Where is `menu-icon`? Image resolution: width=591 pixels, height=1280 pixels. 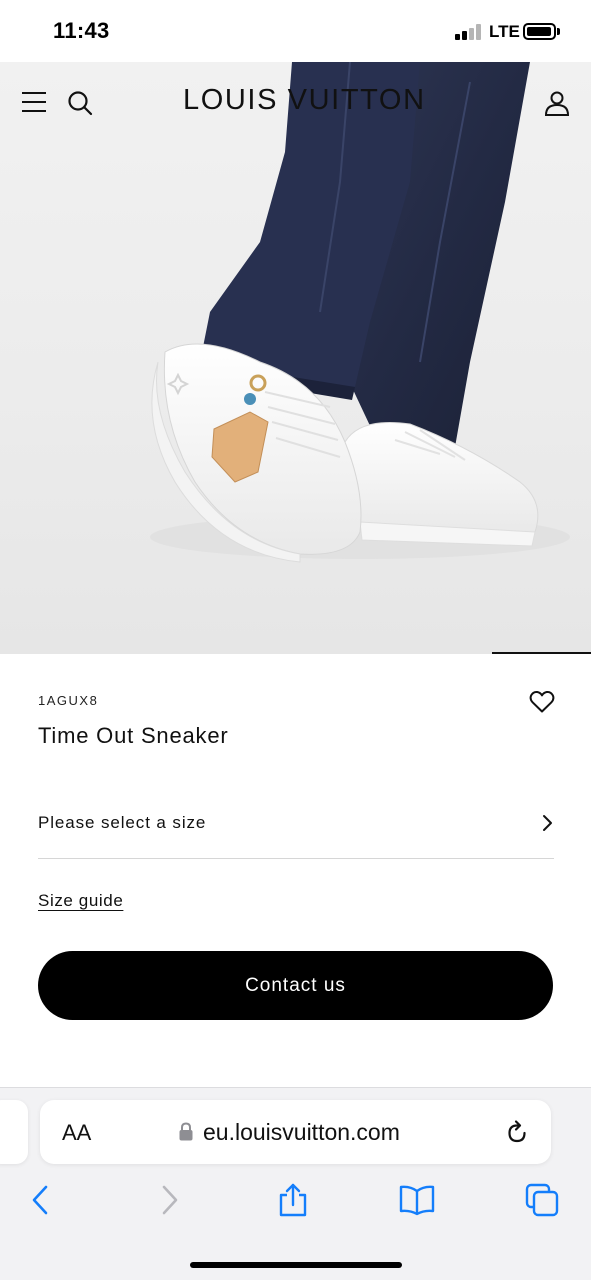 menu-icon is located at coordinates (34, 102).